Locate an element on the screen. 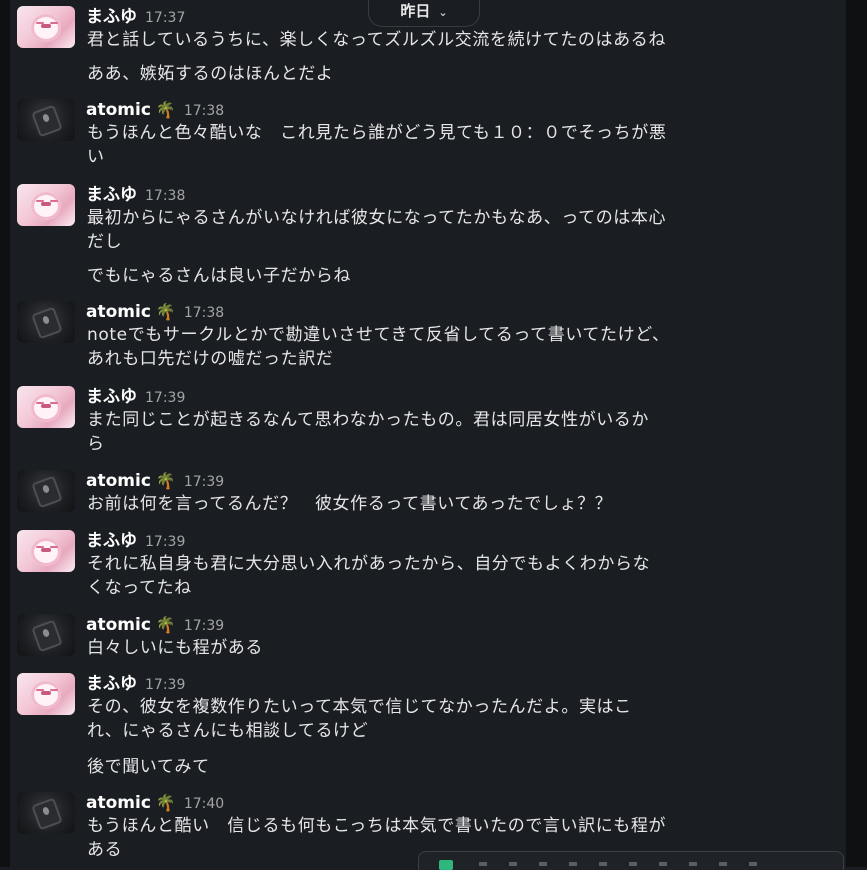 This screenshot has height=870, width=867. message-text: ある is located at coordinates (105, 850).